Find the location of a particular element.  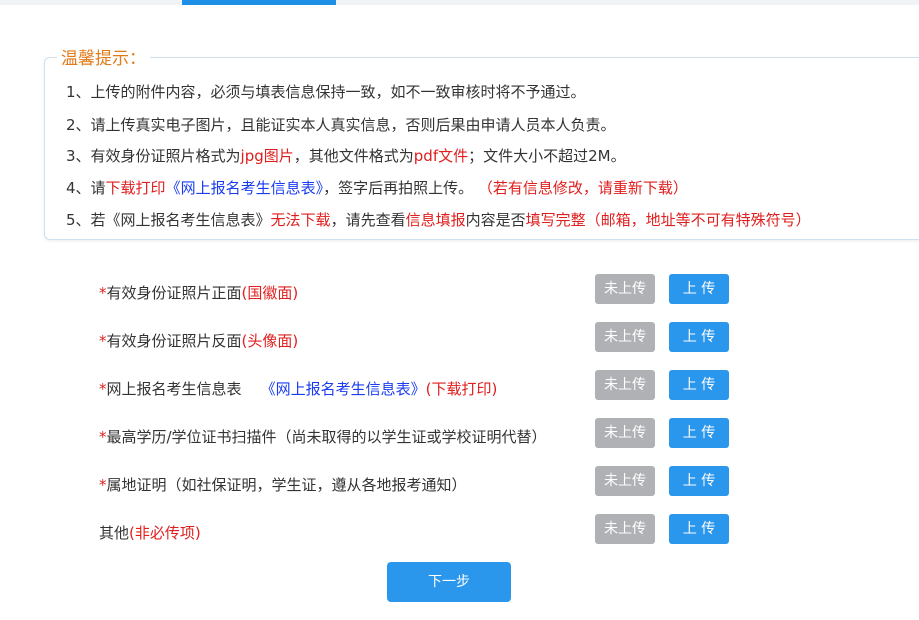

top-tab-bar is located at coordinates (459, 2).